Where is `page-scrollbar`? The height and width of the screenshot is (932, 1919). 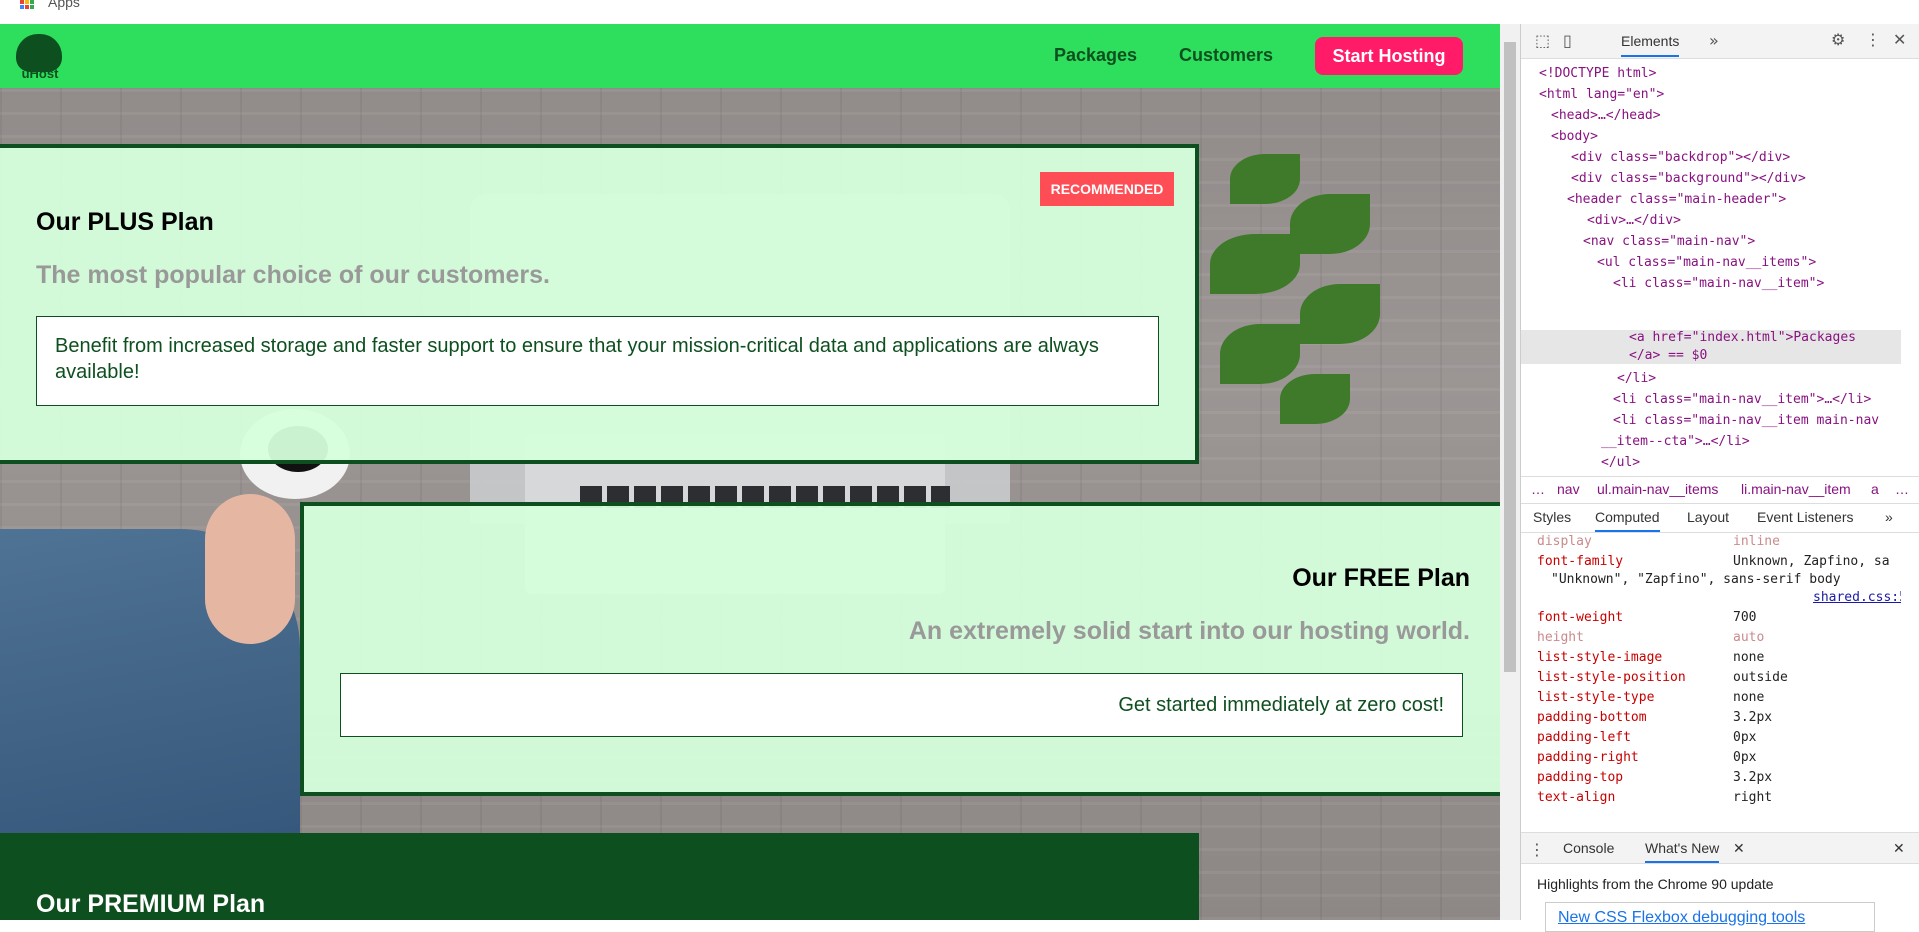 page-scrollbar is located at coordinates (1510, 472).